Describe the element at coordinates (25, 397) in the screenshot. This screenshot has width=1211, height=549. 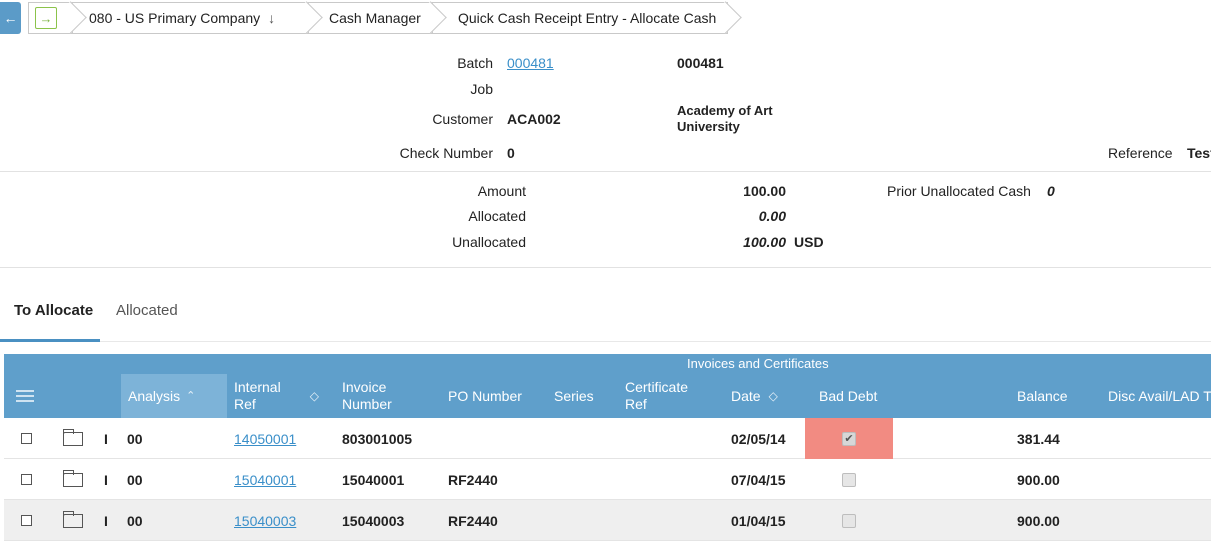
I see `column-menu-icon` at that location.